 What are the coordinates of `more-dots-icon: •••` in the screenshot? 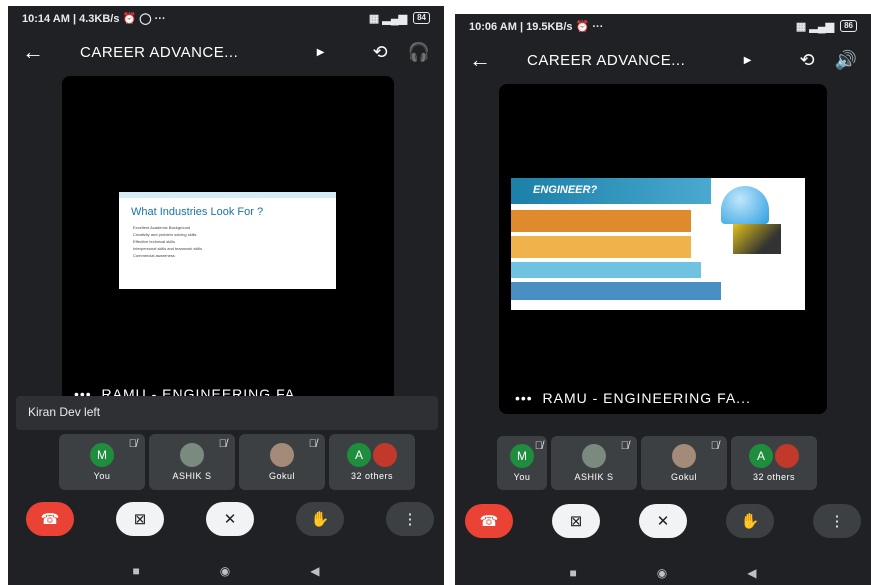 It's located at (524, 398).